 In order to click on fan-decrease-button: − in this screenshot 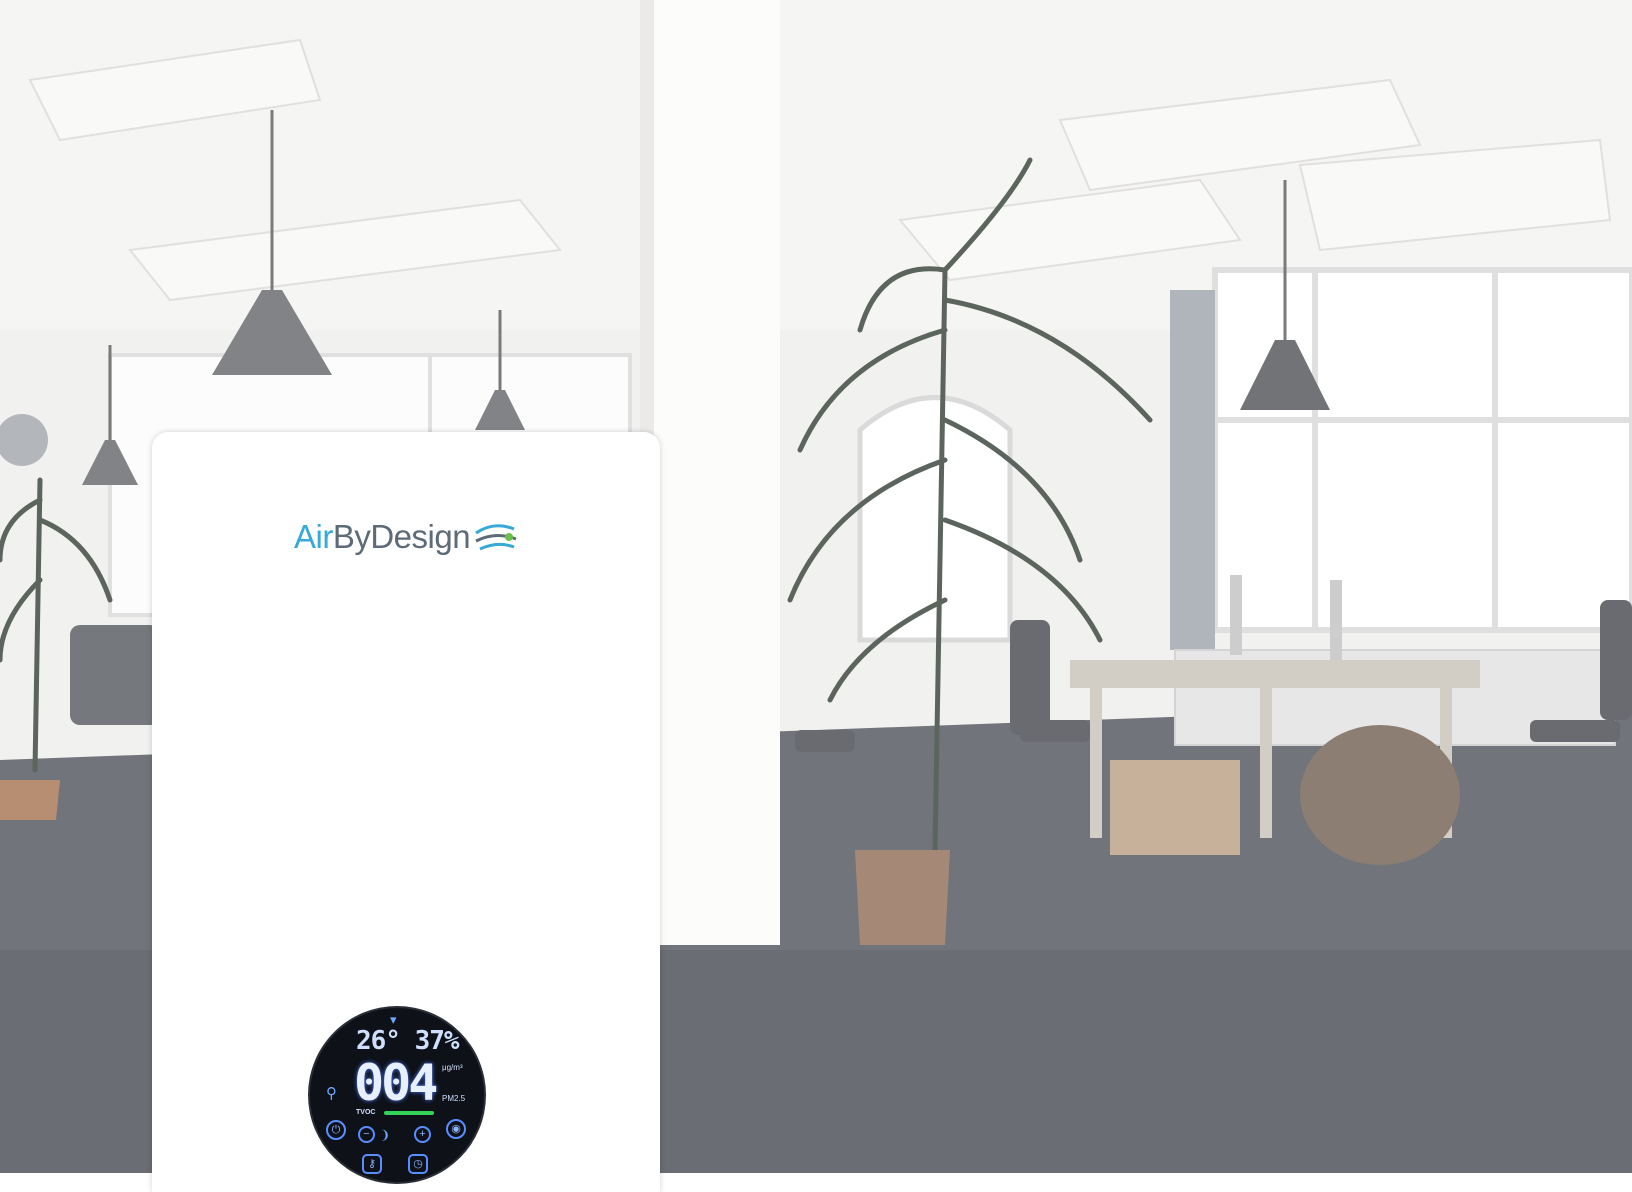, I will do `click(366, 1134)`.